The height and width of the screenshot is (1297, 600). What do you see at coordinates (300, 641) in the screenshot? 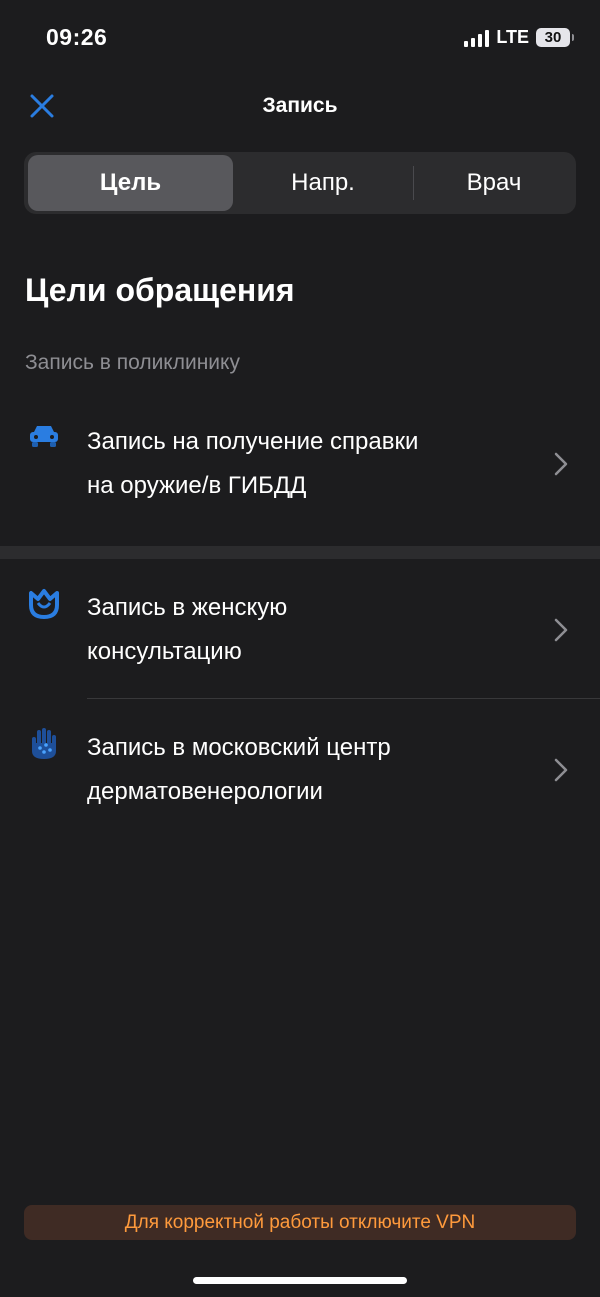
I see `list-item-womens-consultation: Запись в женскую консультацию` at bounding box center [300, 641].